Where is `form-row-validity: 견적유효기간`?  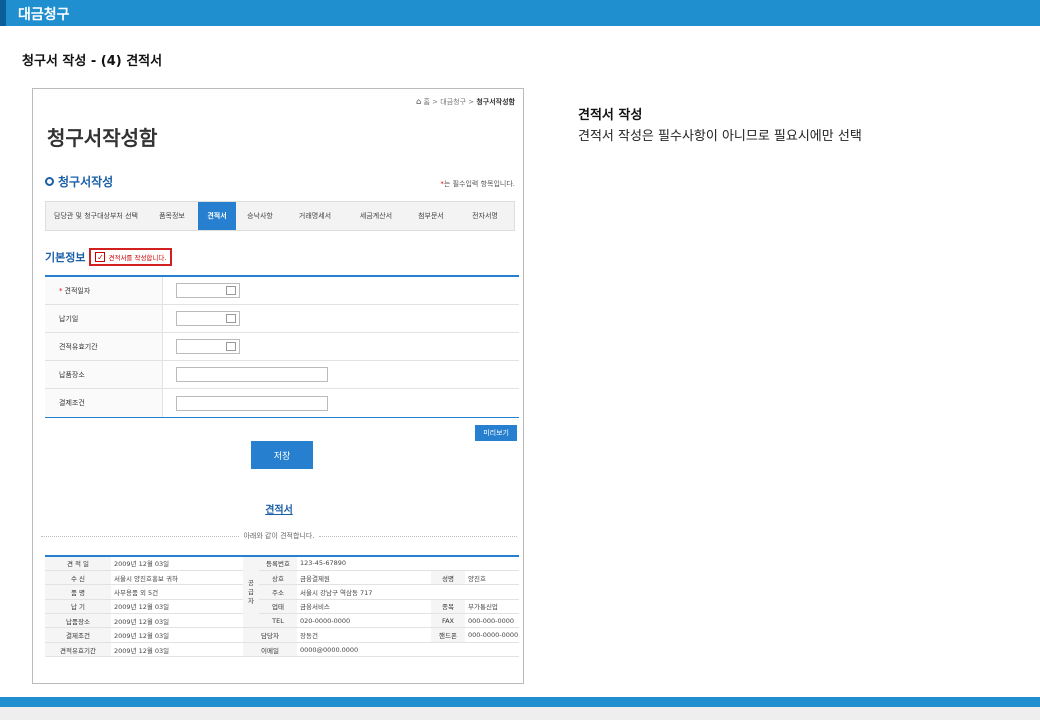 form-row-validity: 견적유효기간 is located at coordinates (282, 347).